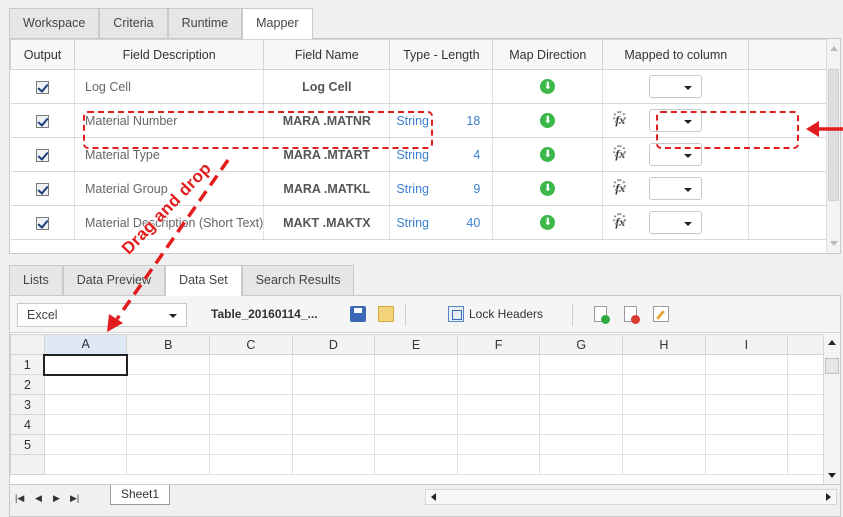 The image size is (843, 517). Describe the element at coordinates (327, 188) in the screenshot. I see `field-name: MARA .MATKL` at that location.